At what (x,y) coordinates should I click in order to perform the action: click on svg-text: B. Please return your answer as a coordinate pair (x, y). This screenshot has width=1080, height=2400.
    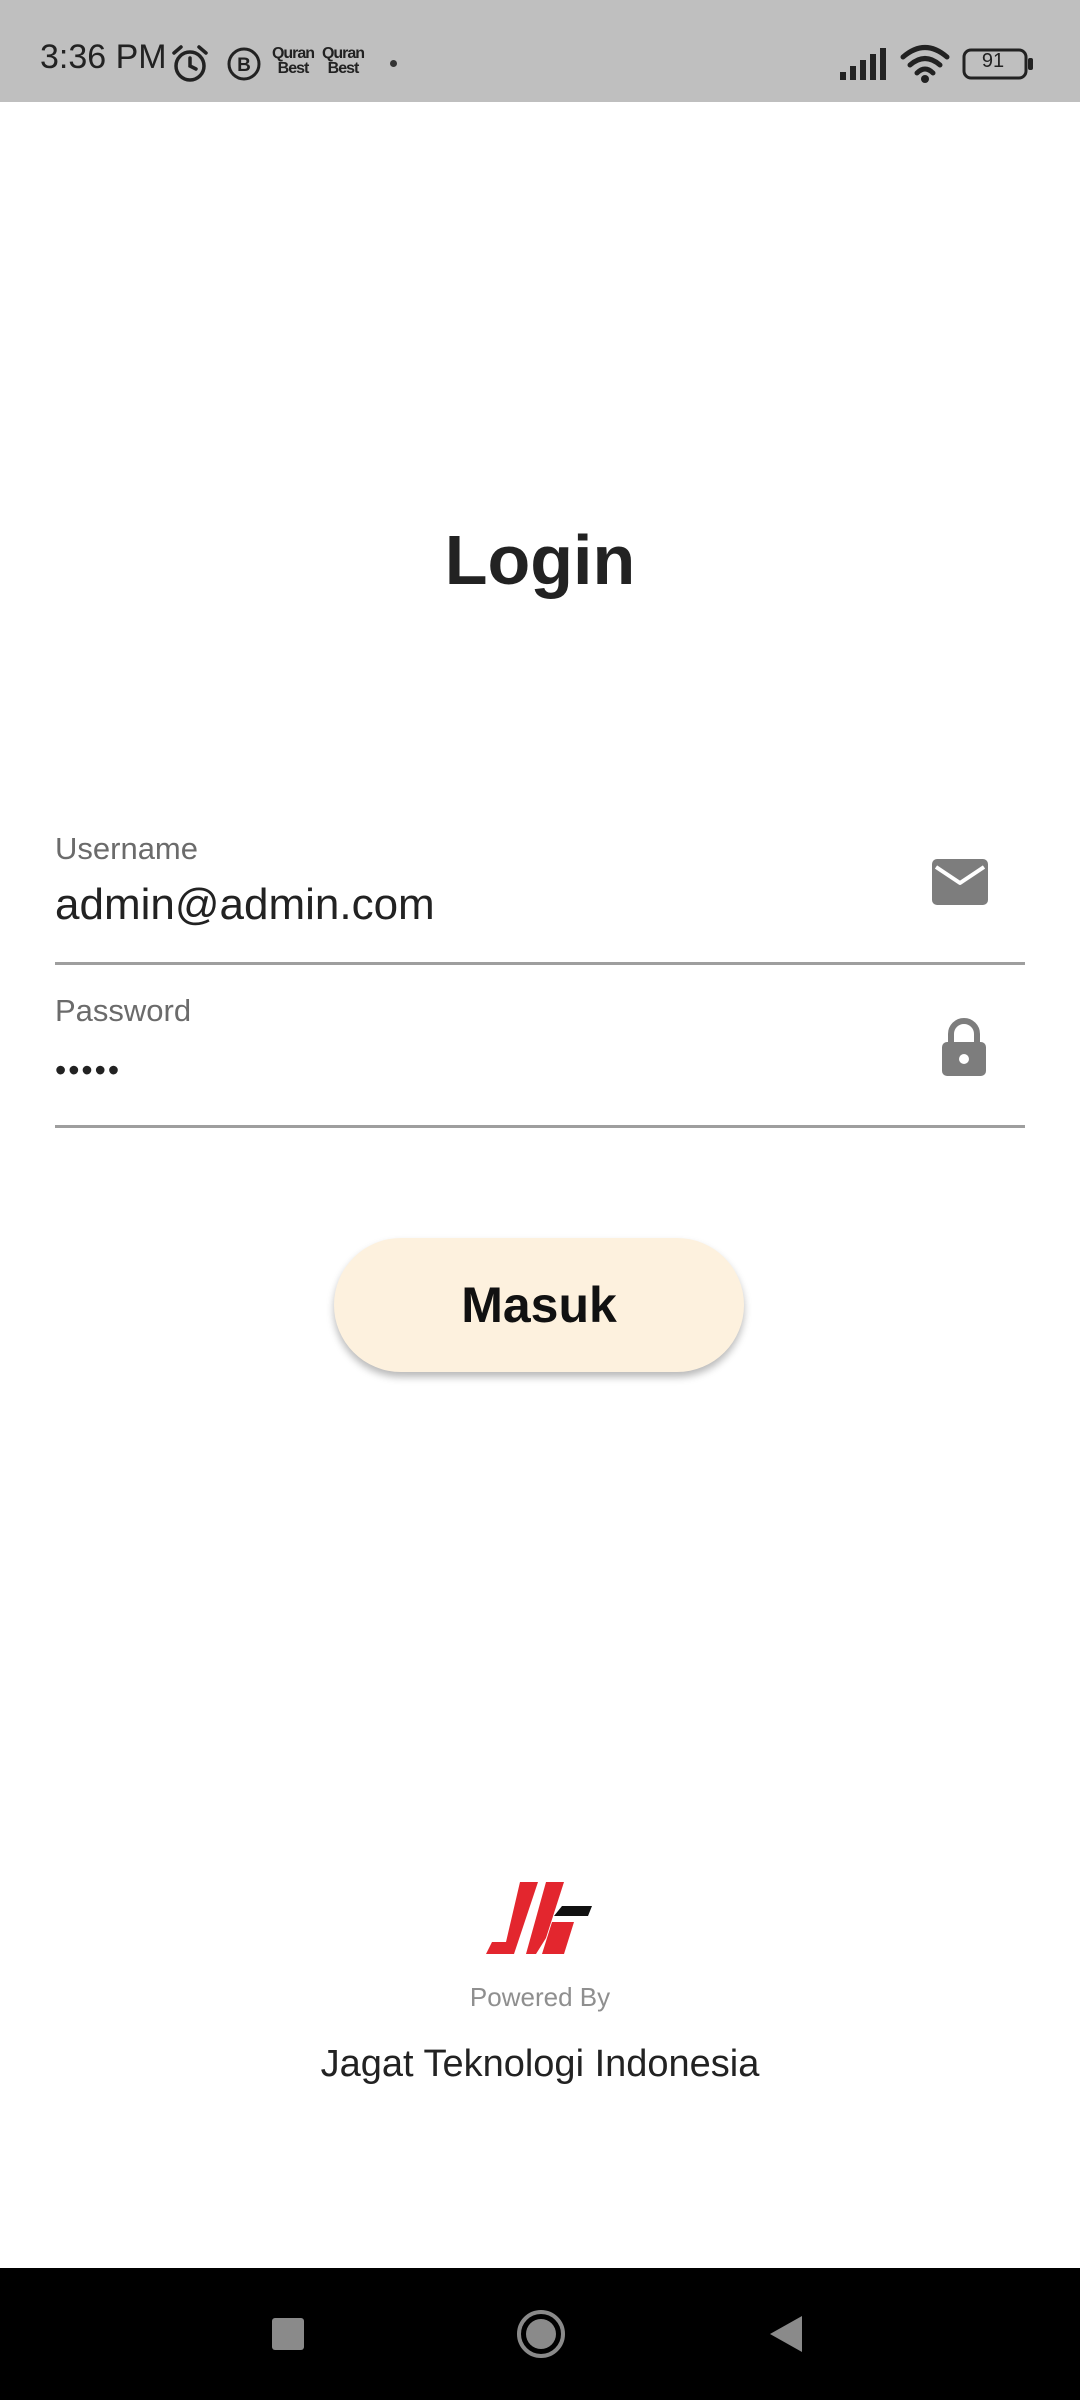
    Looking at the image, I should click on (244, 65).